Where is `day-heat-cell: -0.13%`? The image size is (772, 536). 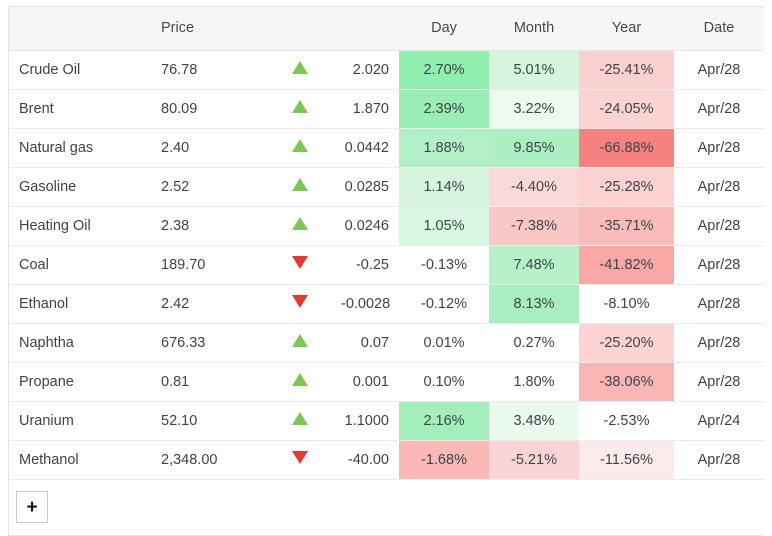 day-heat-cell: -0.13% is located at coordinates (444, 264).